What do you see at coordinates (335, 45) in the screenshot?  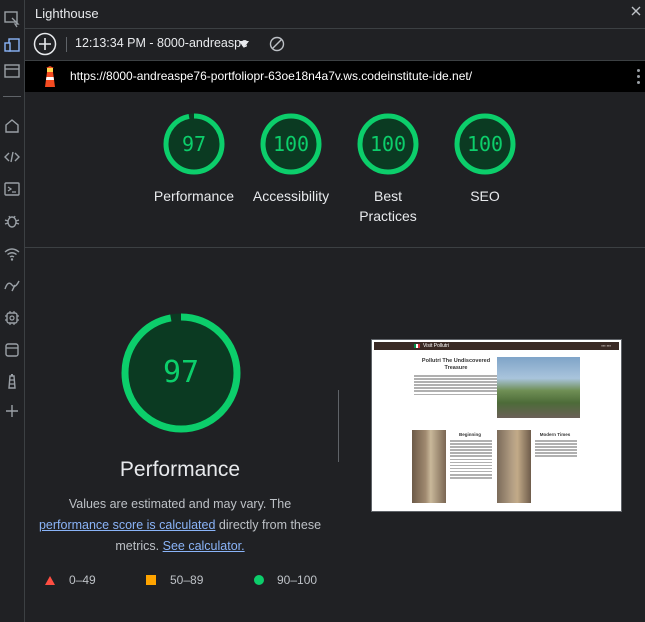 I see `lighthouse-toolbar: 12:13:34 PM - 8000-andreaspe` at bounding box center [335, 45].